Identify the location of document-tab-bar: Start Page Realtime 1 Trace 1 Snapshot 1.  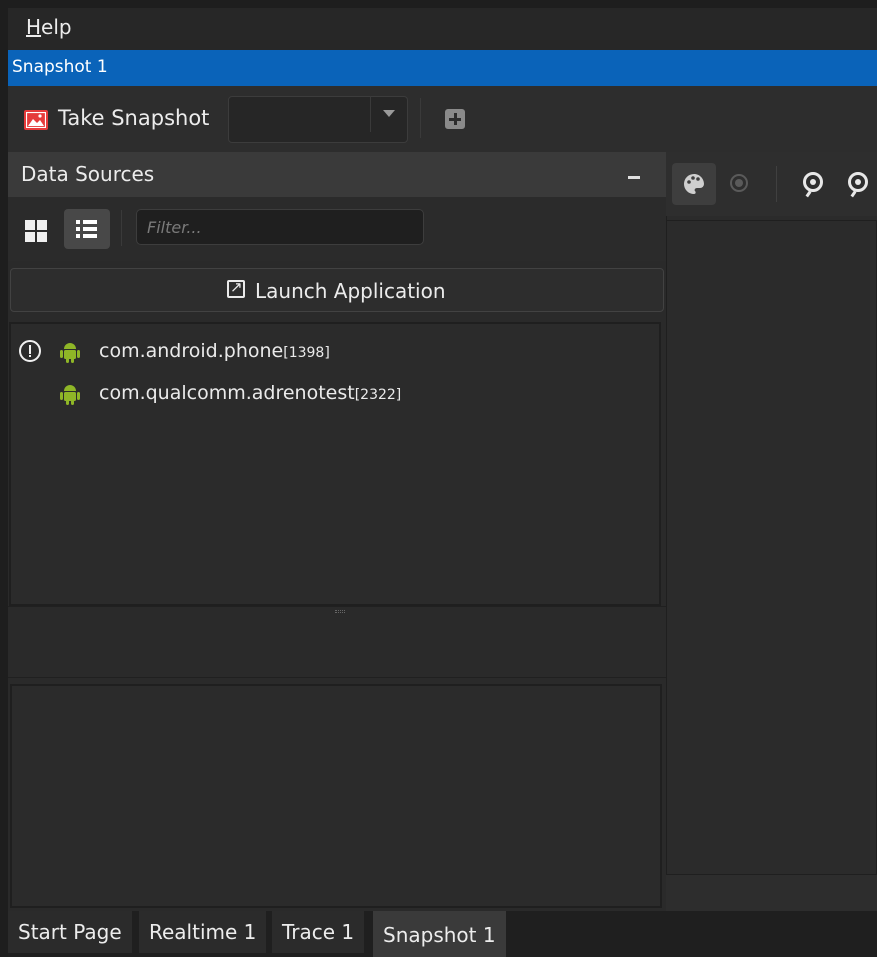
(442, 934).